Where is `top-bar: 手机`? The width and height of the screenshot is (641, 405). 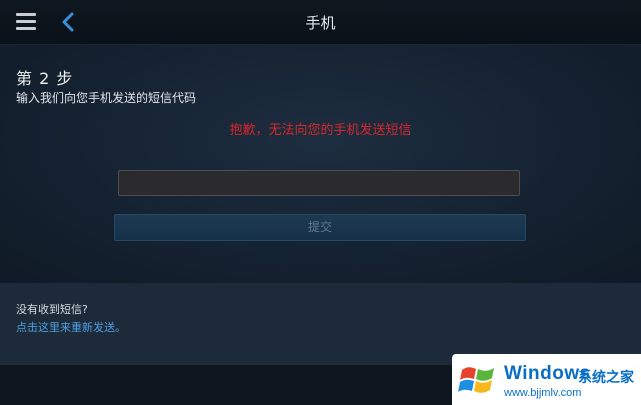 top-bar: 手机 is located at coordinates (320, 22).